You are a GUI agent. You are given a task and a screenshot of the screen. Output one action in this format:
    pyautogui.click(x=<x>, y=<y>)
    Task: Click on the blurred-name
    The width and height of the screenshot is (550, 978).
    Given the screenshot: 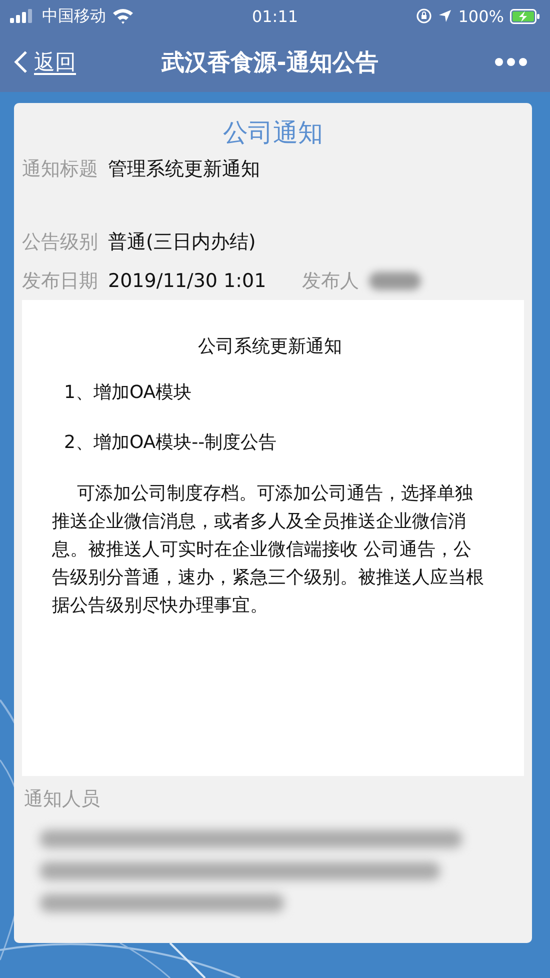 What is the action you would take?
    pyautogui.click(x=395, y=281)
    